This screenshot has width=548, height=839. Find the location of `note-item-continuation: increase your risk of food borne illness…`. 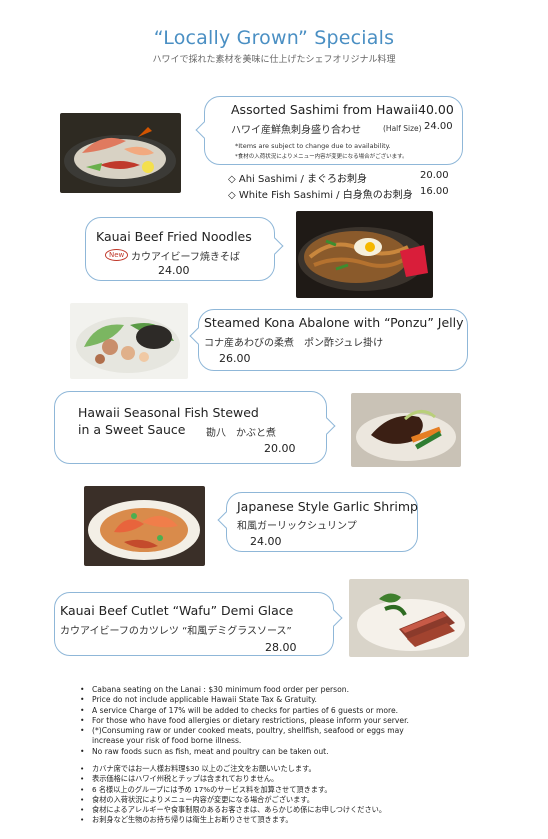

note-item-continuation: increase your risk of food borne illness… is located at coordinates (167, 741).